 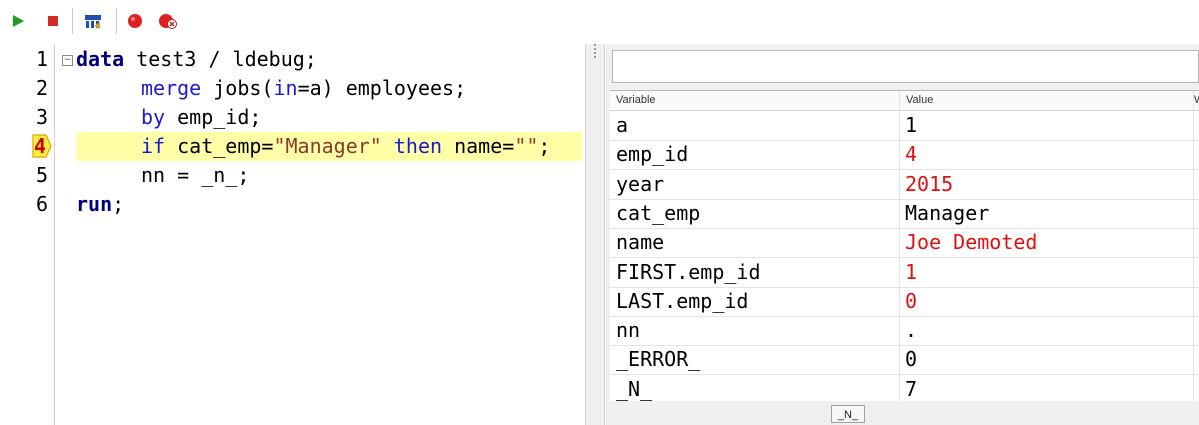 What do you see at coordinates (100, 204) in the screenshot?
I see `code-line-6: run;` at bounding box center [100, 204].